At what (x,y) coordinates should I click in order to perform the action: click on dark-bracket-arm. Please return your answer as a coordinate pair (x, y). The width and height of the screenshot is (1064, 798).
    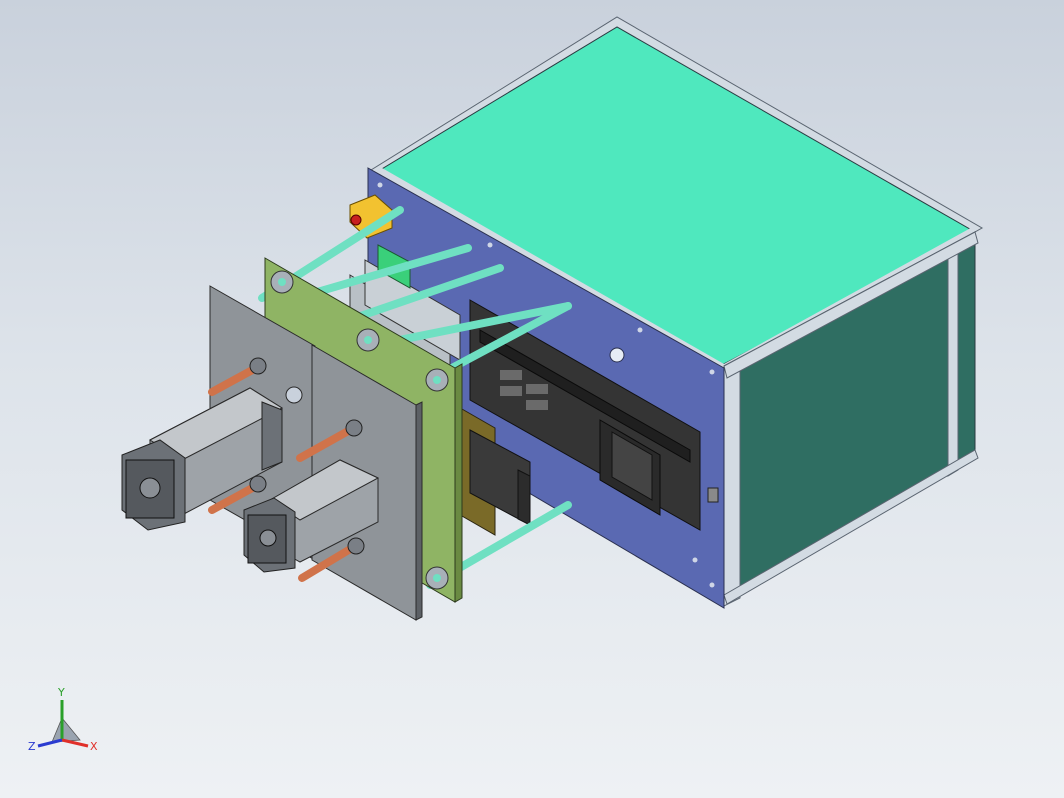
    Looking at the image, I should click on (524, 497).